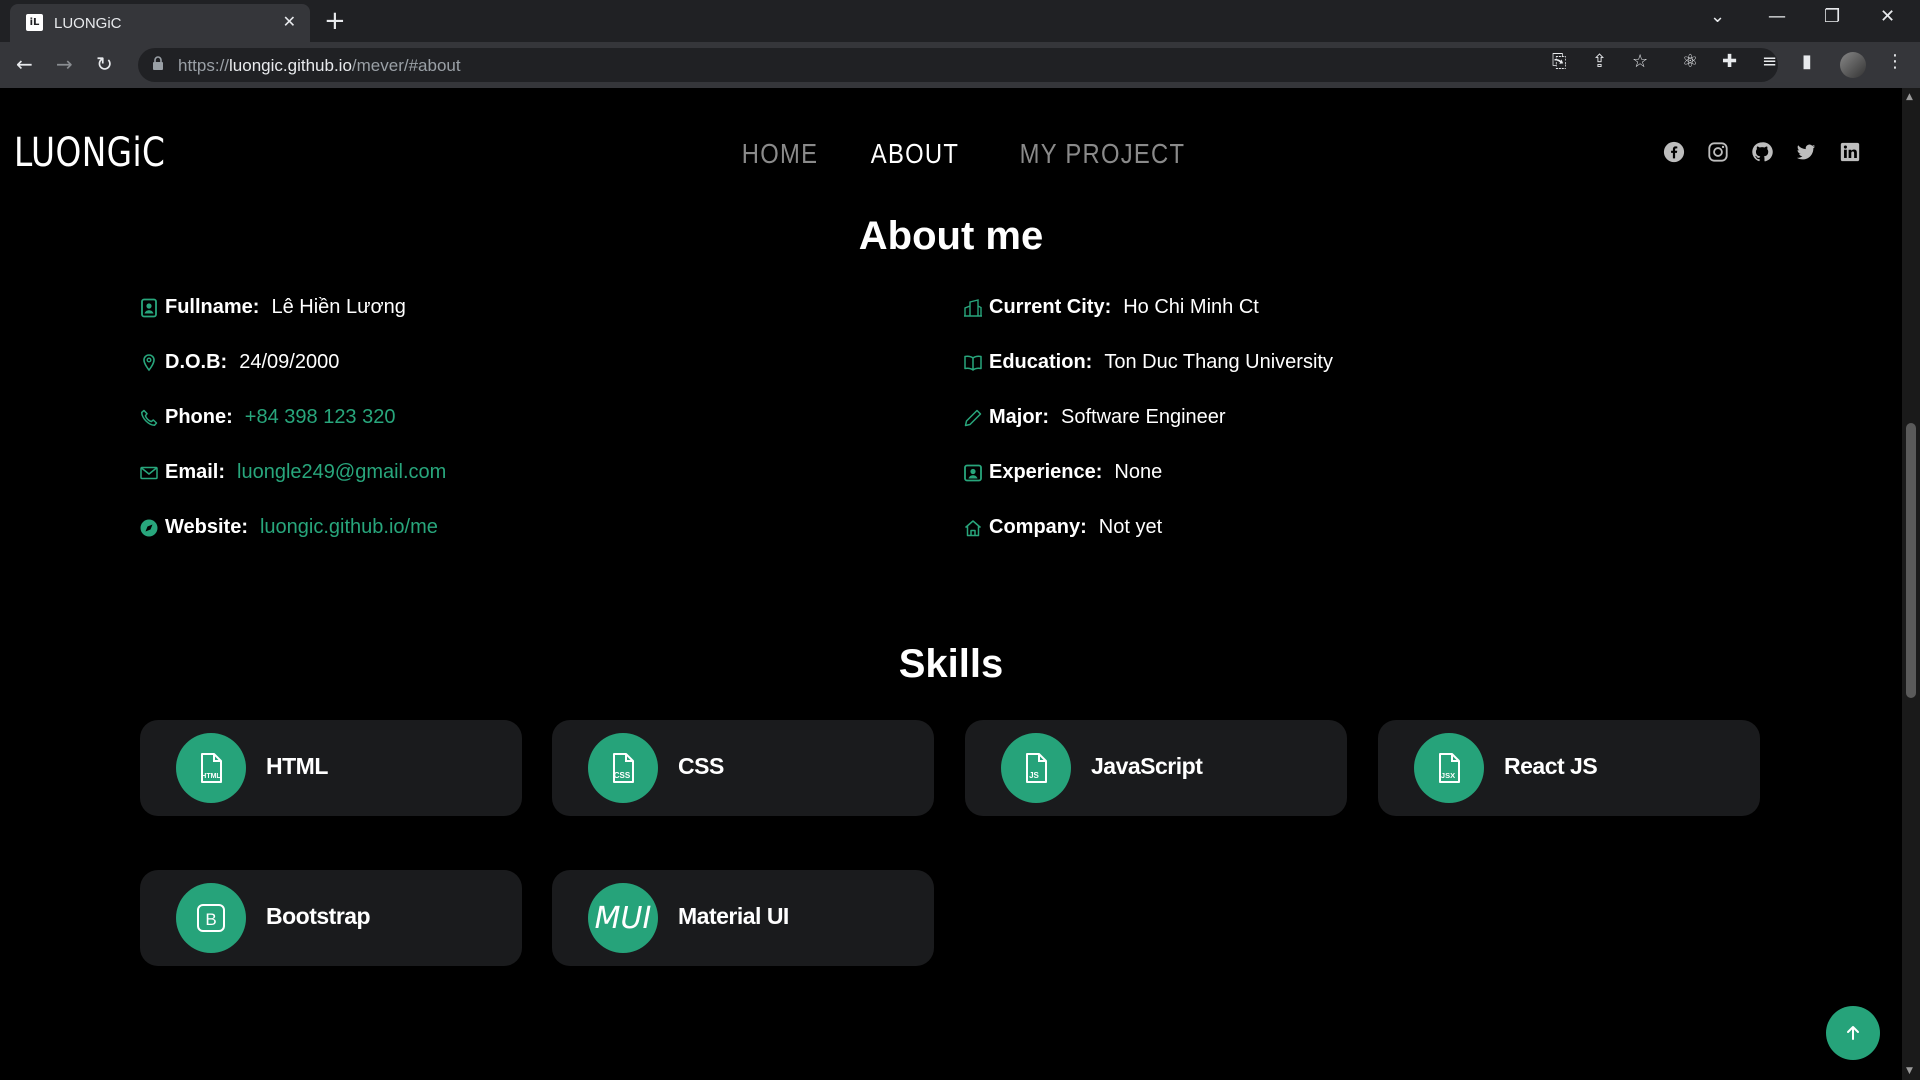 This screenshot has width=1920, height=1080. What do you see at coordinates (104, 64) in the screenshot?
I see `reload-button: ↻` at bounding box center [104, 64].